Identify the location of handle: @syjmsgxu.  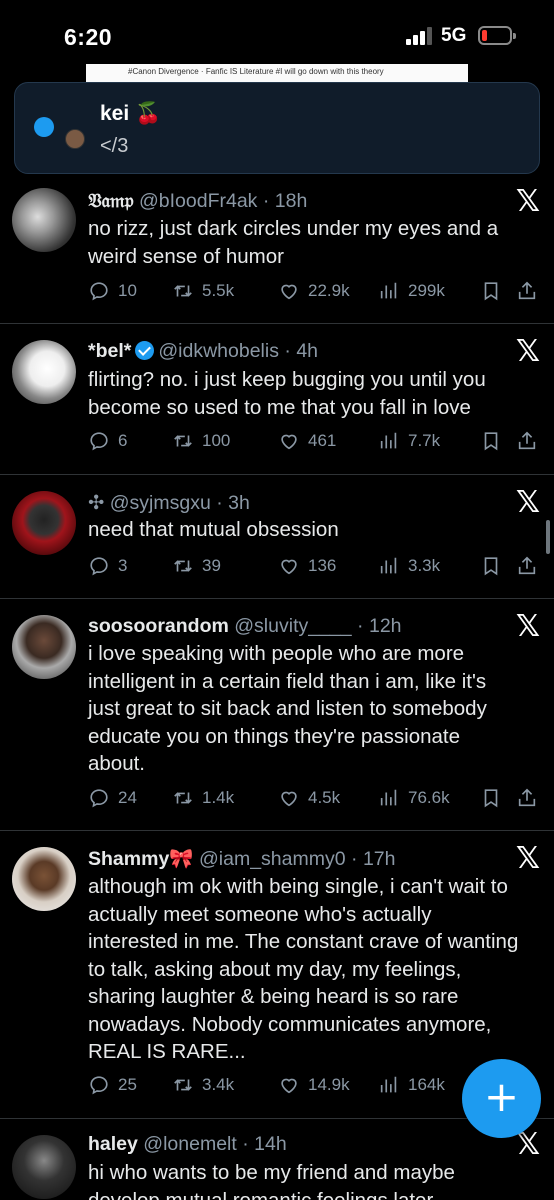
(160, 503).